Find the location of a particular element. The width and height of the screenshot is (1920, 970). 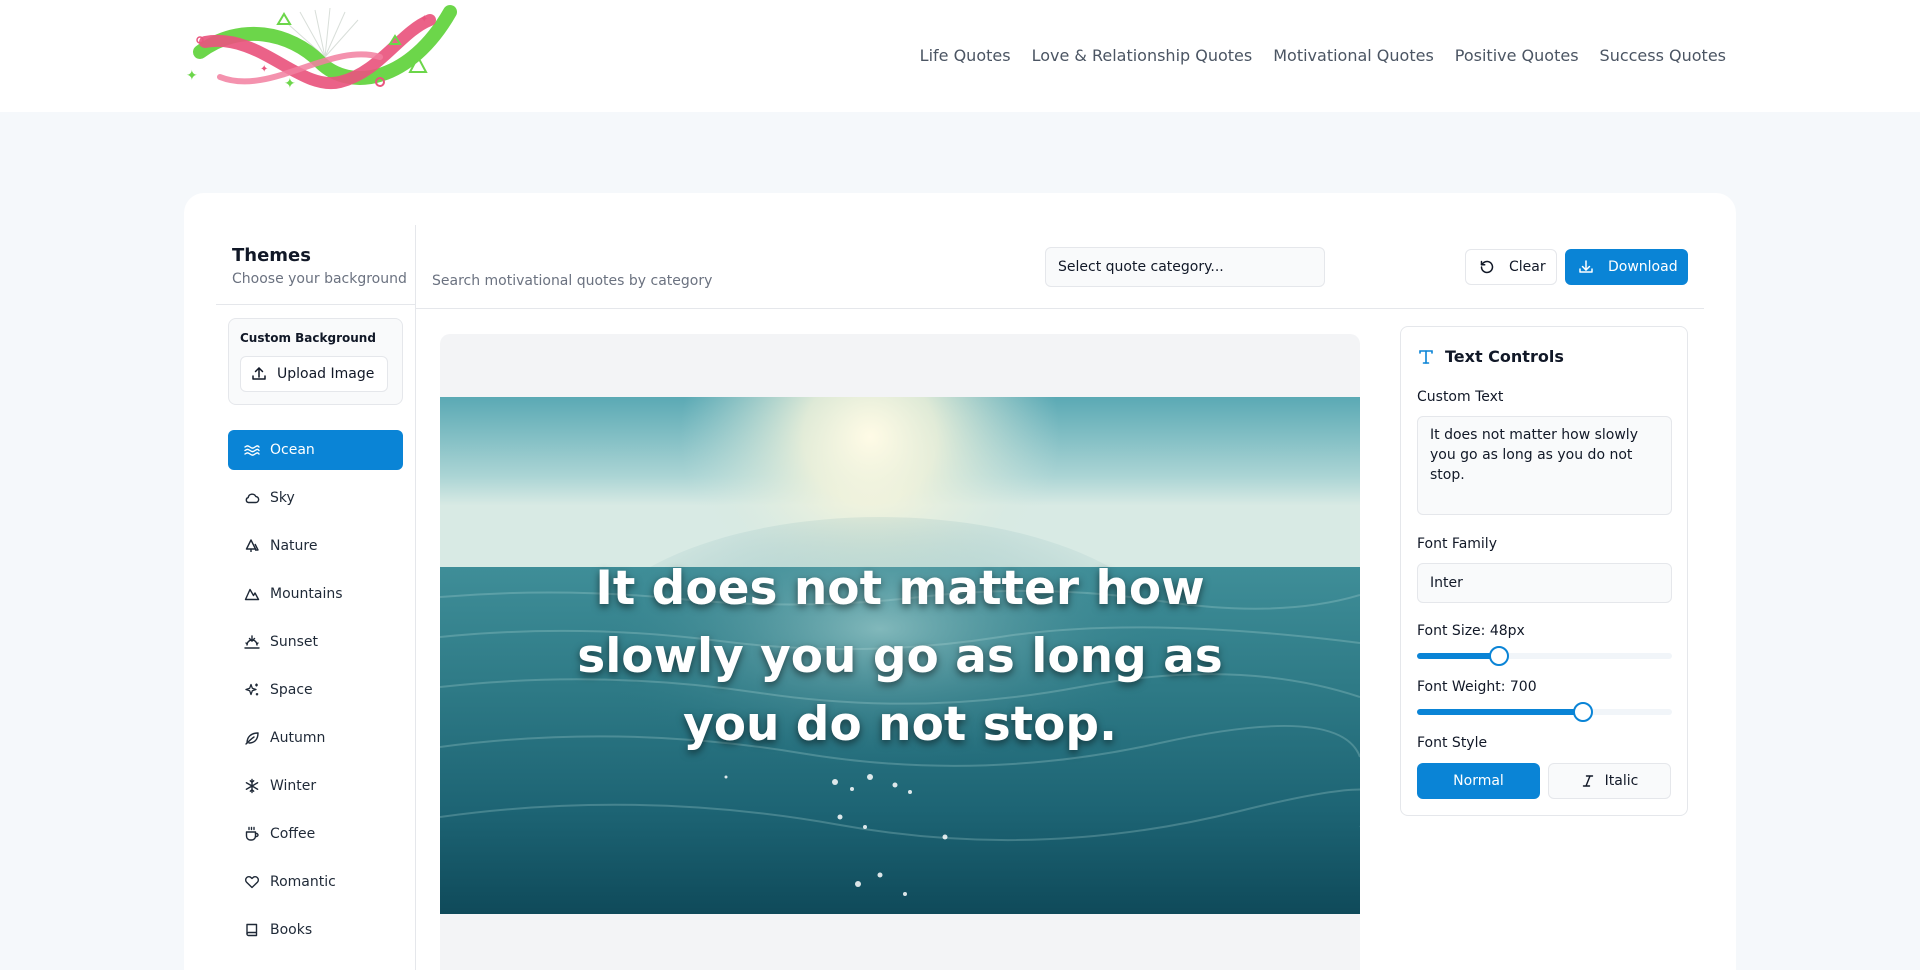

themes-subtitle: Choose your background is located at coordinates (319, 279).